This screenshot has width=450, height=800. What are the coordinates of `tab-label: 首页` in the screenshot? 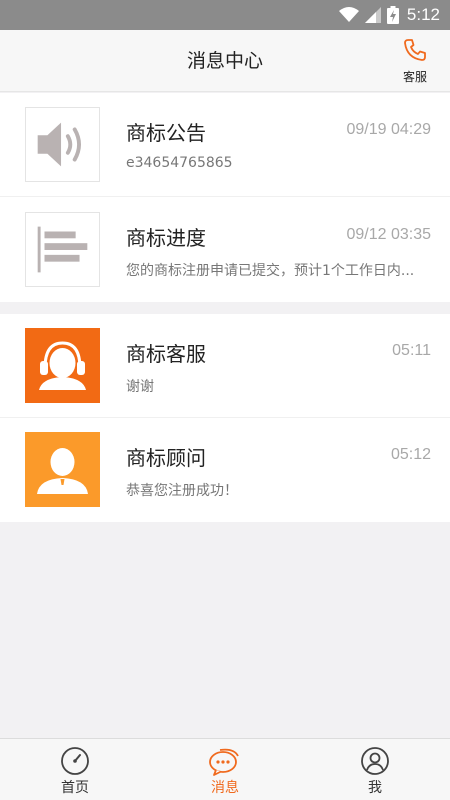 It's located at (75, 788).